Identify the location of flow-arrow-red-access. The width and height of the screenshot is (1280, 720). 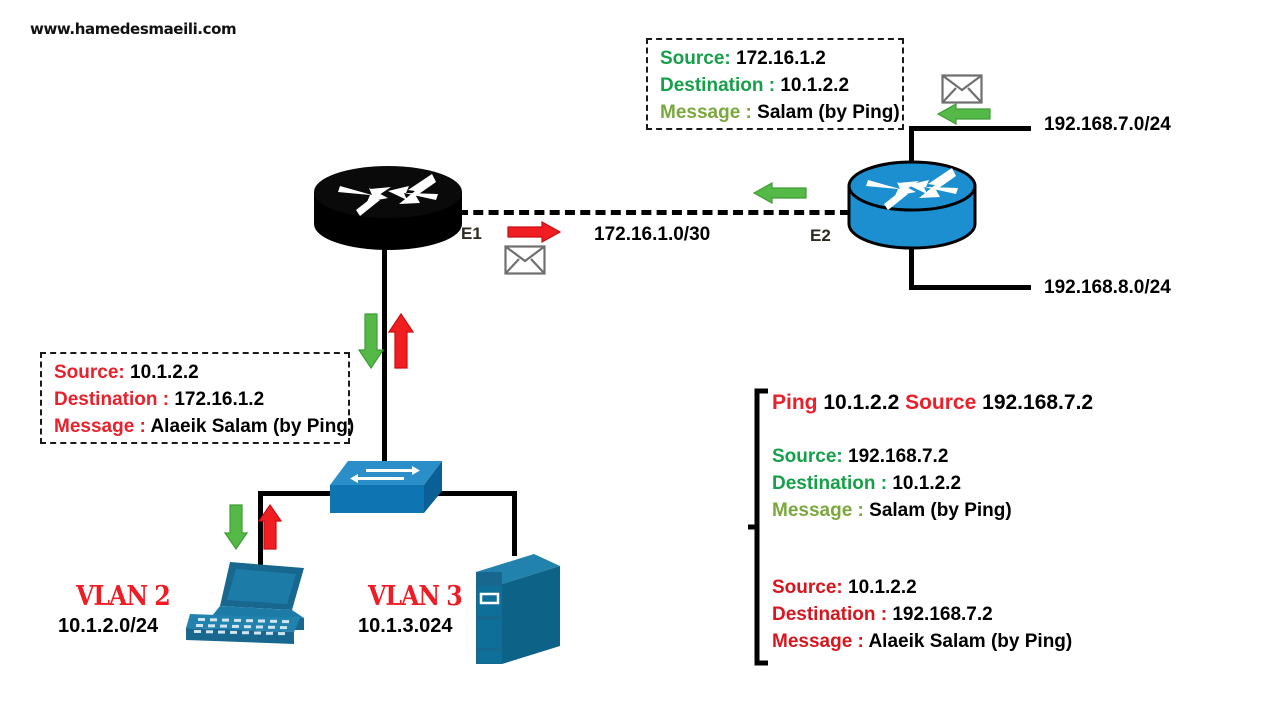
(270, 527).